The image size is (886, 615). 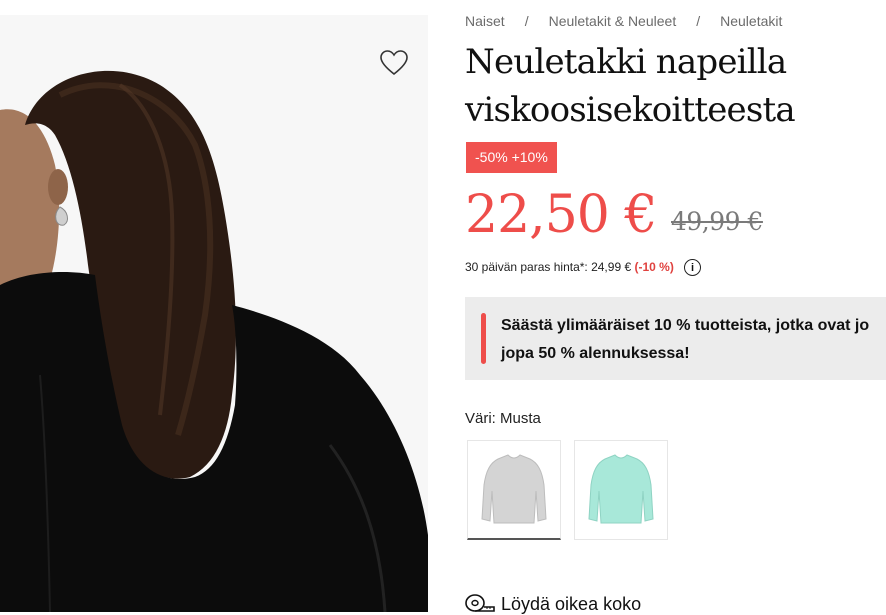 What do you see at coordinates (480, 603) in the screenshot?
I see `tape-measure-icon` at bounding box center [480, 603].